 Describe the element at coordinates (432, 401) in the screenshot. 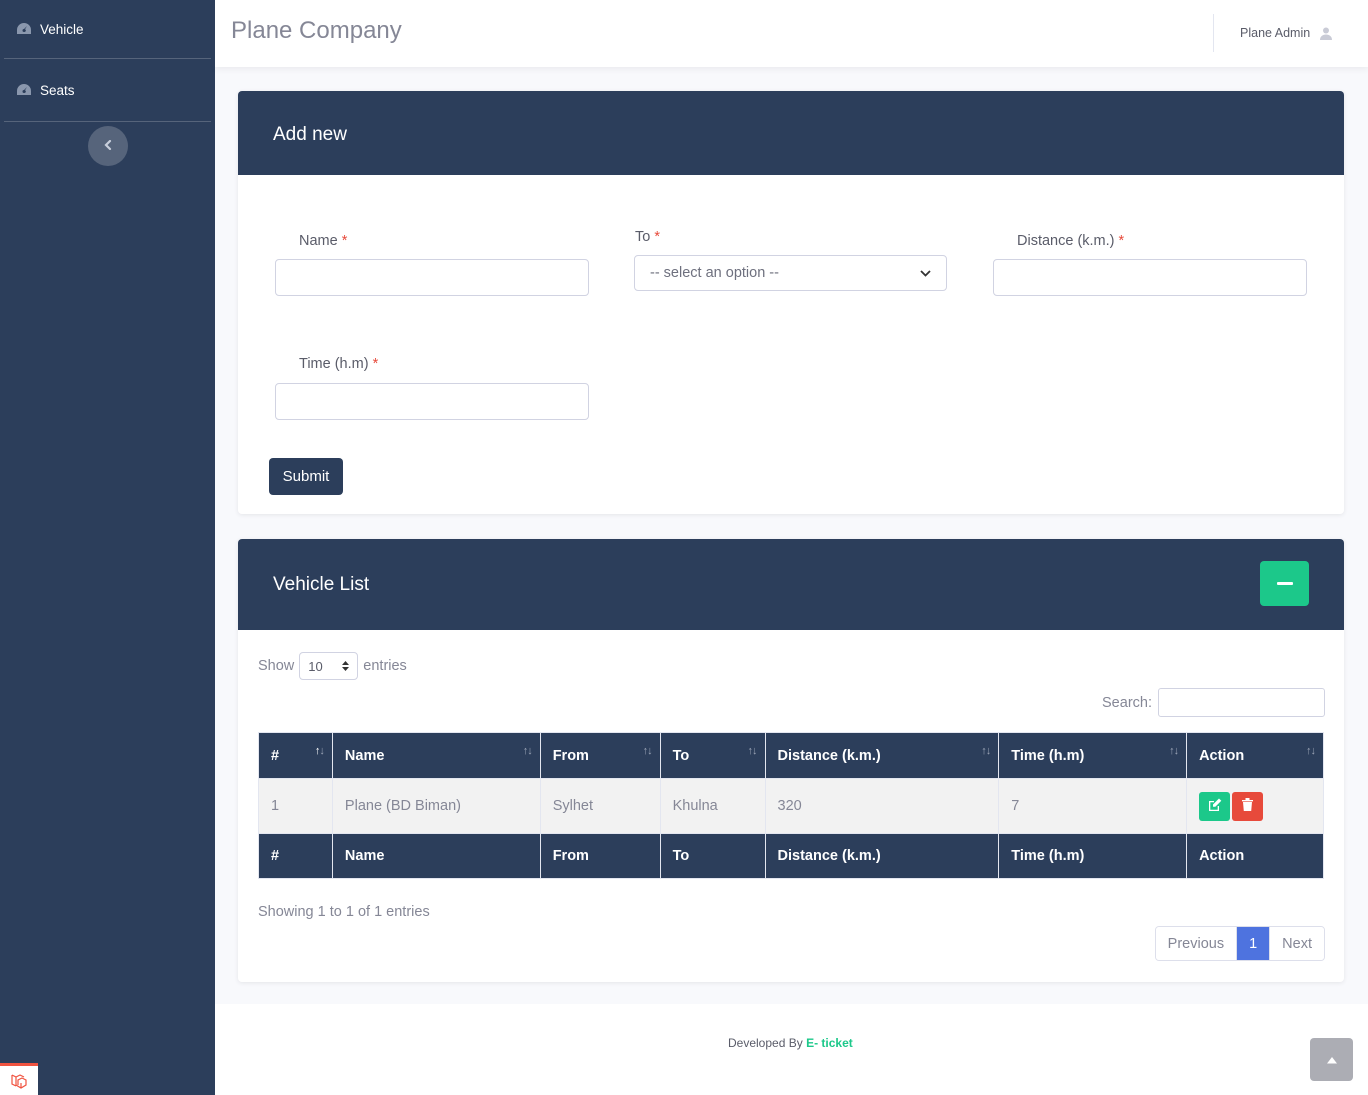

I see `time-input` at that location.